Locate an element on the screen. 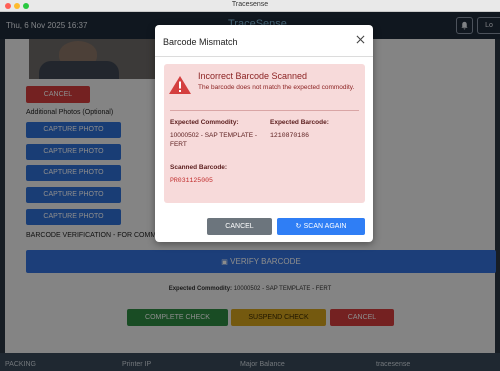 Image resolution: width=500 pixels, height=371 pixels. scan-again-label: SCAN AGAIN is located at coordinates (325, 226).